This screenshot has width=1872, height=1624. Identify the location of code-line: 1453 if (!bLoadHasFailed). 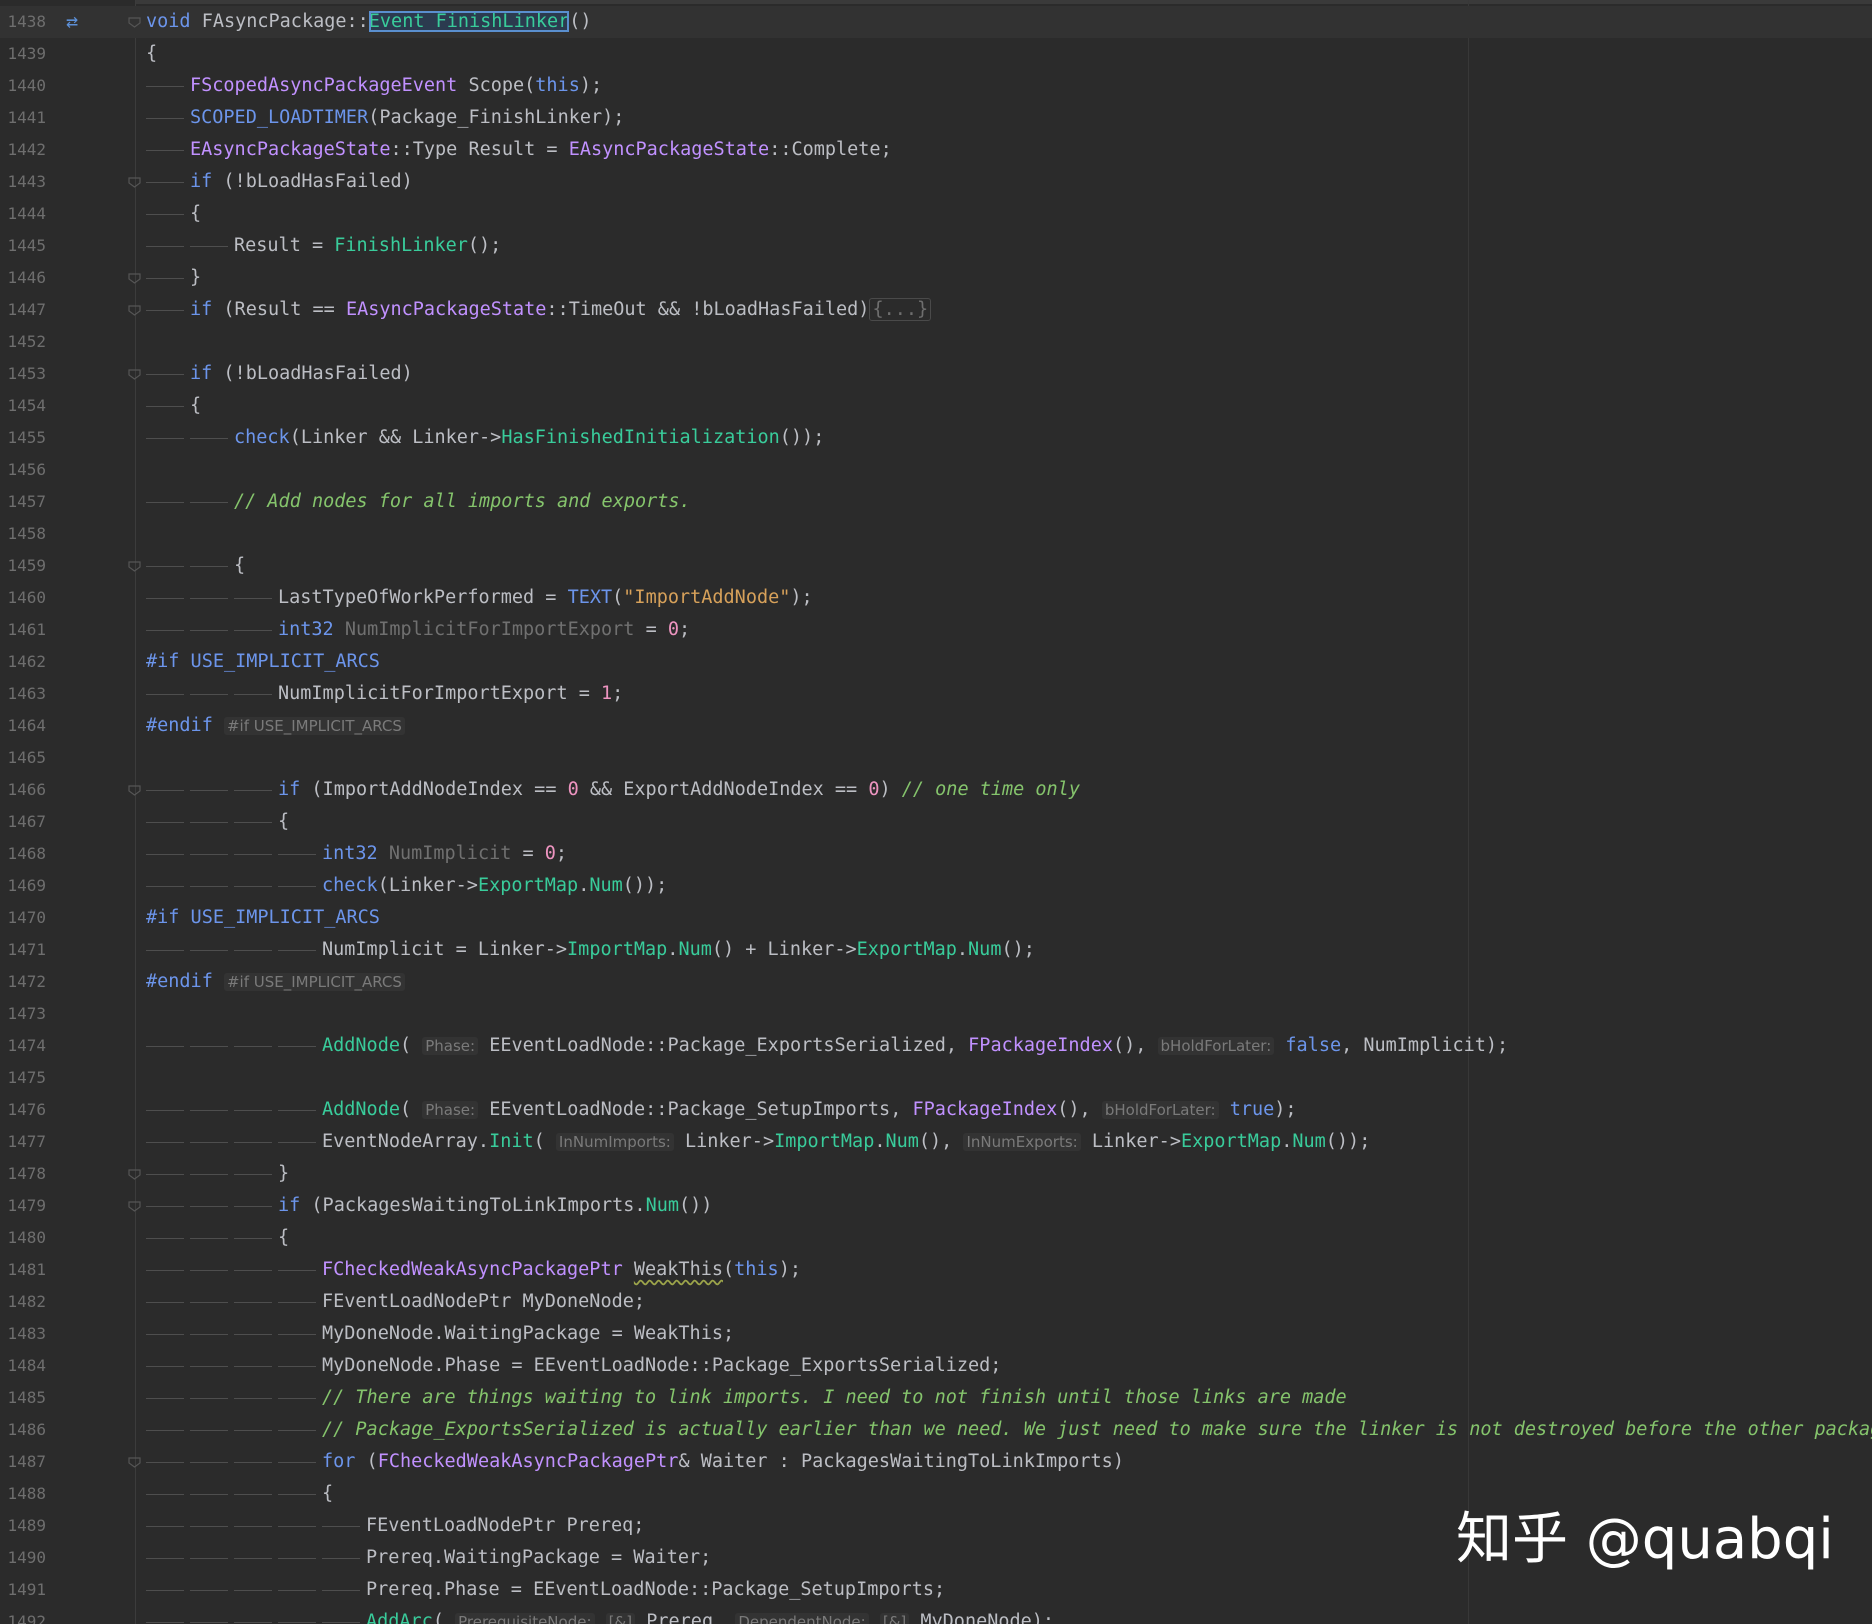
(936, 374).